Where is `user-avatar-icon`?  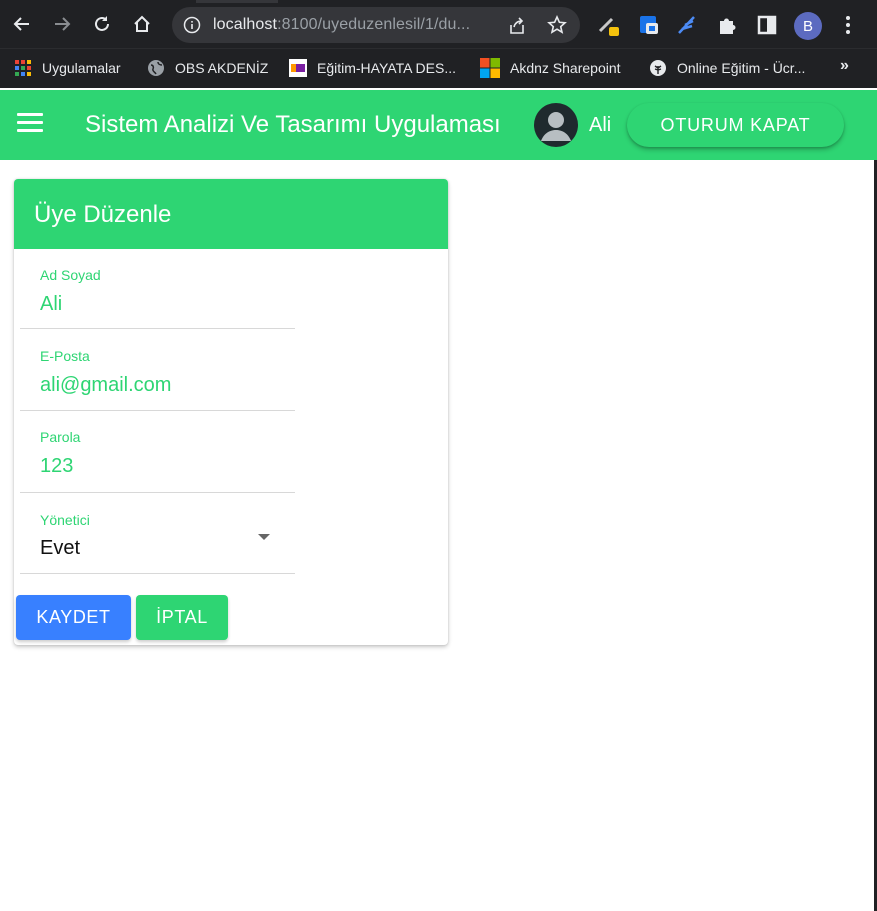 user-avatar-icon is located at coordinates (556, 125).